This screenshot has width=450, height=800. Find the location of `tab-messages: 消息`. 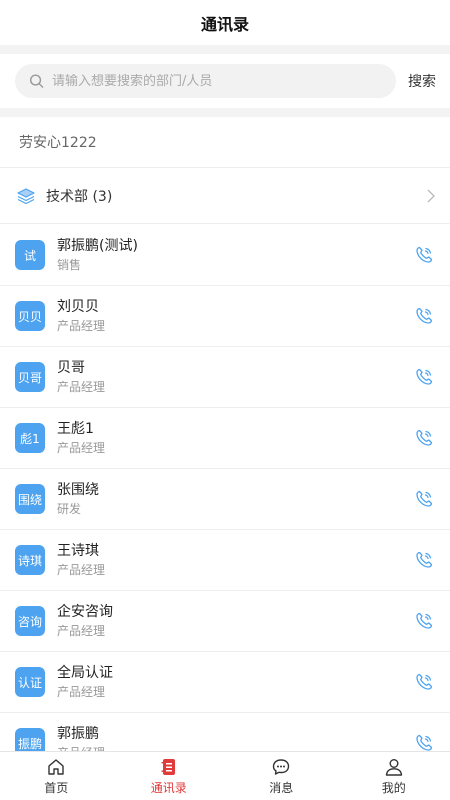

tab-messages: 消息 is located at coordinates (281, 776).